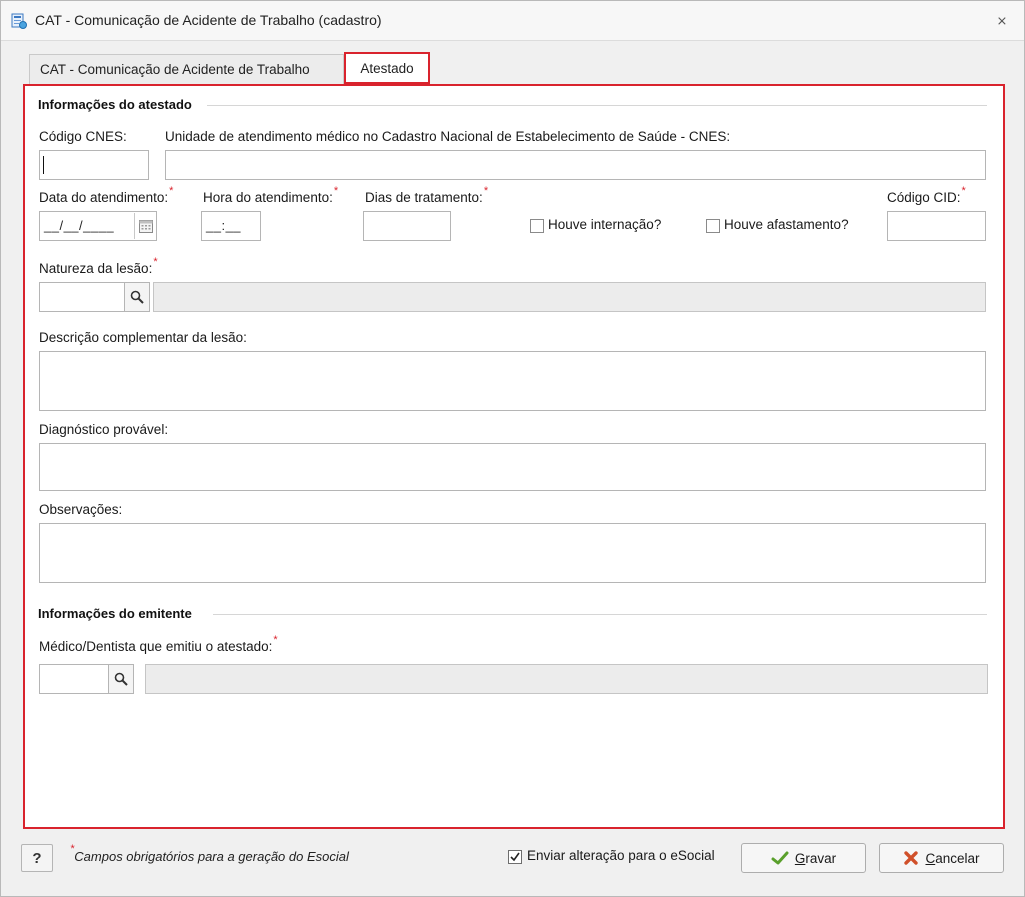 The image size is (1025, 897). Describe the element at coordinates (537, 226) in the screenshot. I see `hospitalization-checkbox` at that location.